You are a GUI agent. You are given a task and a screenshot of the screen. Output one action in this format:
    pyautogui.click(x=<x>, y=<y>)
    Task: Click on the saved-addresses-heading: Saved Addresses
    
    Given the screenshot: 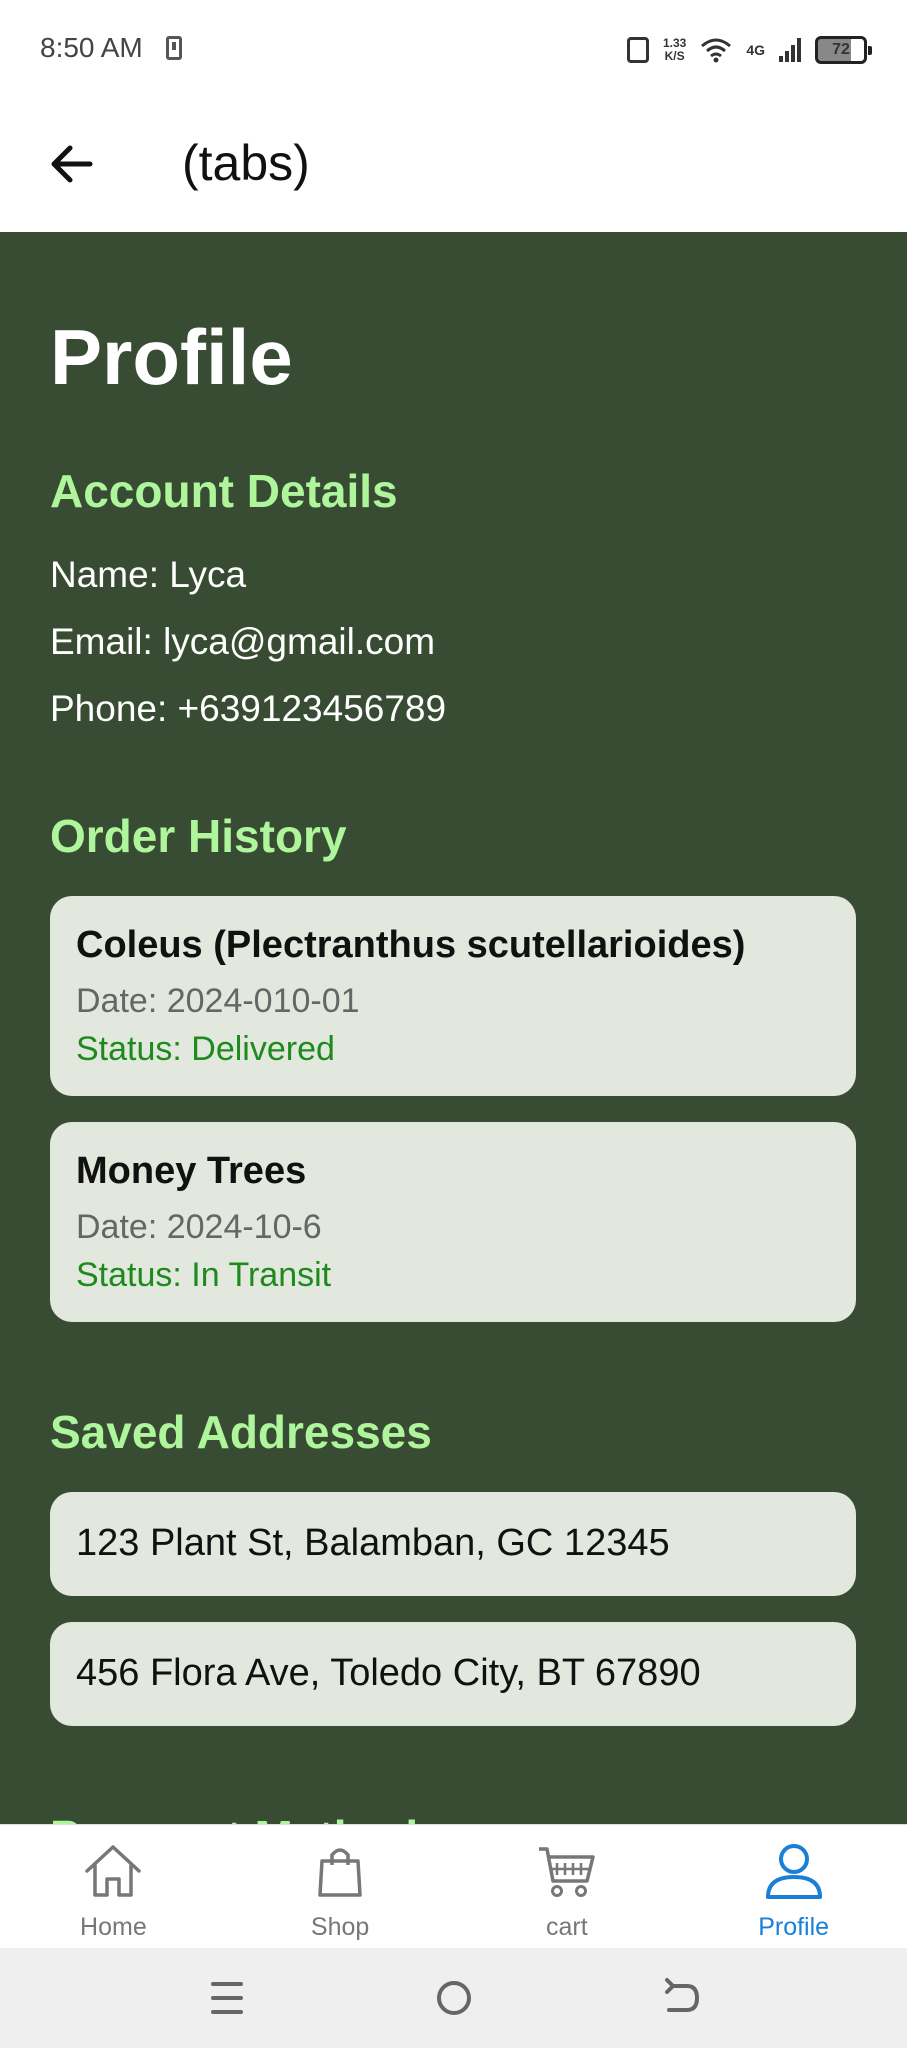 What is the action you would take?
    pyautogui.click(x=241, y=1432)
    